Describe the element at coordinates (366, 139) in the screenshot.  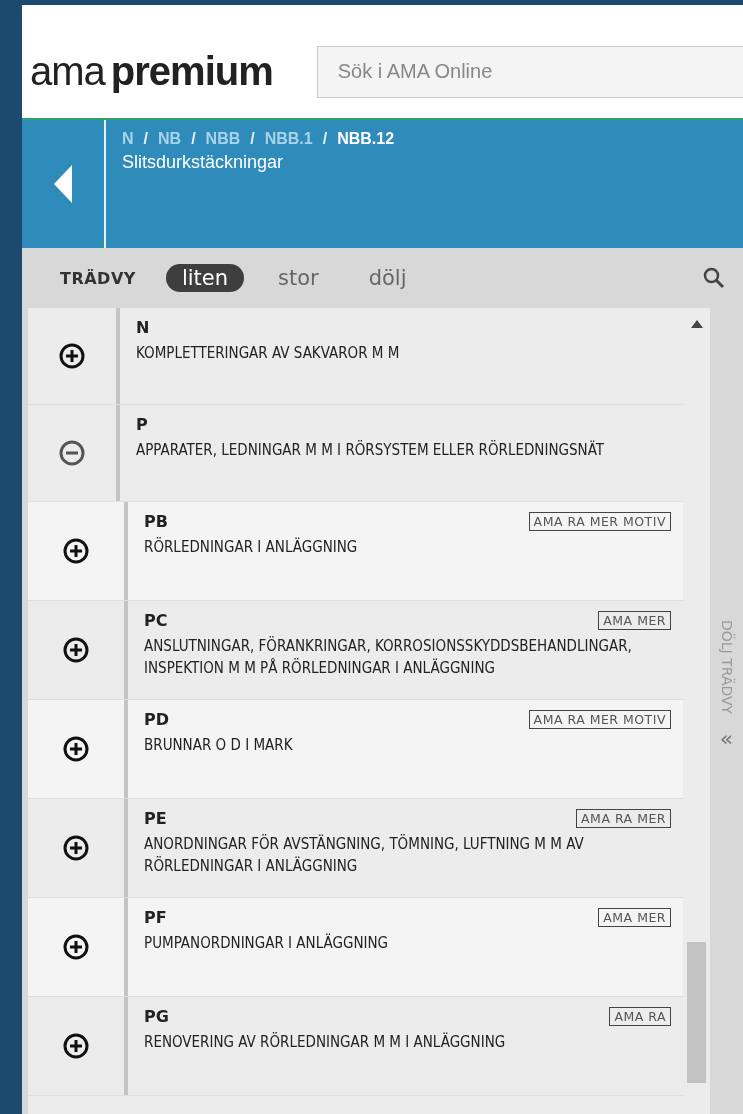
I see `breadcrumb-link: NBB.12` at that location.